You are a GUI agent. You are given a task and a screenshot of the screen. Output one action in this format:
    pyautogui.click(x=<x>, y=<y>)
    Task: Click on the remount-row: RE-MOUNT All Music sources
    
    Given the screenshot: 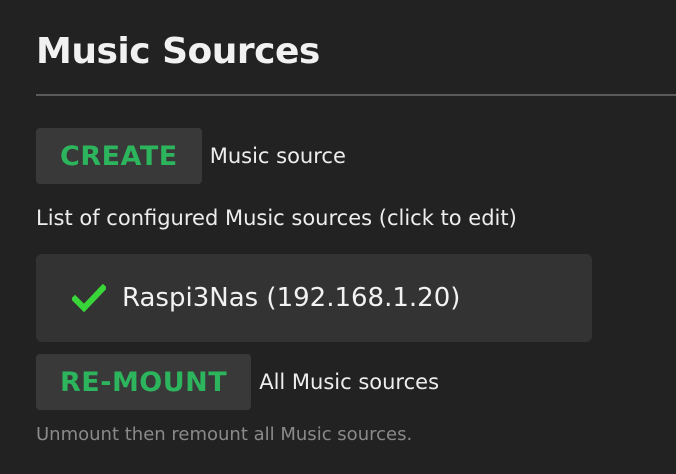 What is the action you would take?
    pyautogui.click(x=237, y=382)
    